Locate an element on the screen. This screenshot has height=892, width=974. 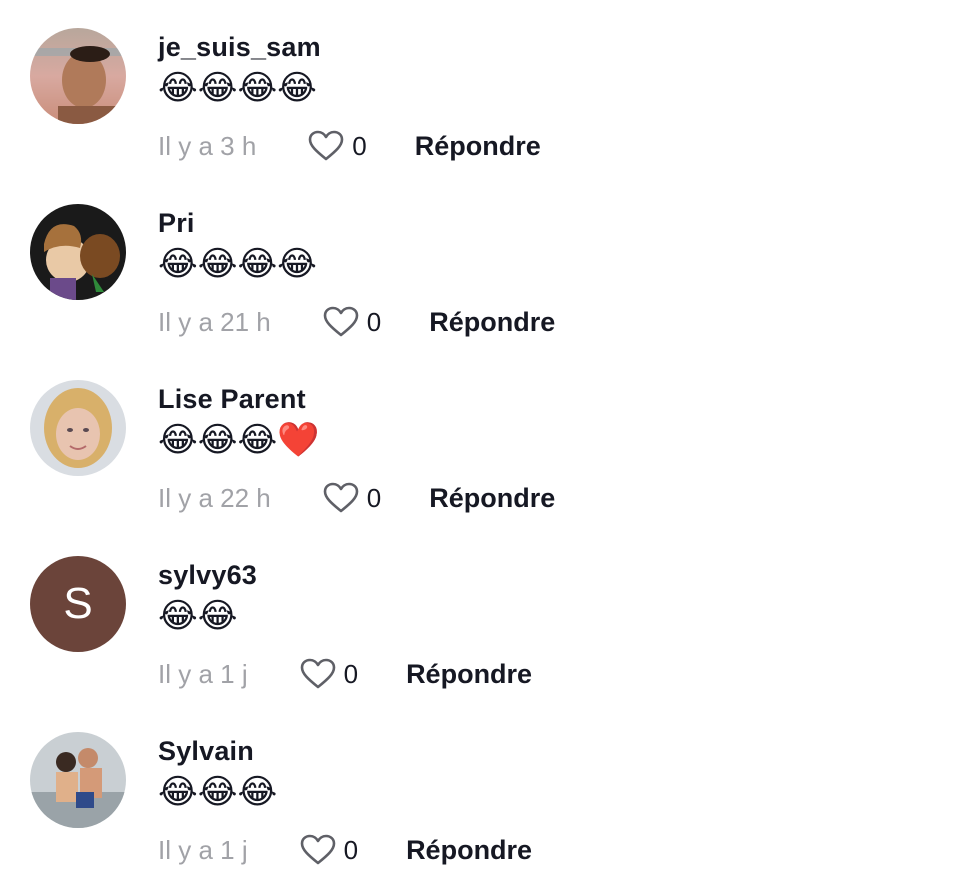
avatar-initial: S is located at coordinates (78, 604).